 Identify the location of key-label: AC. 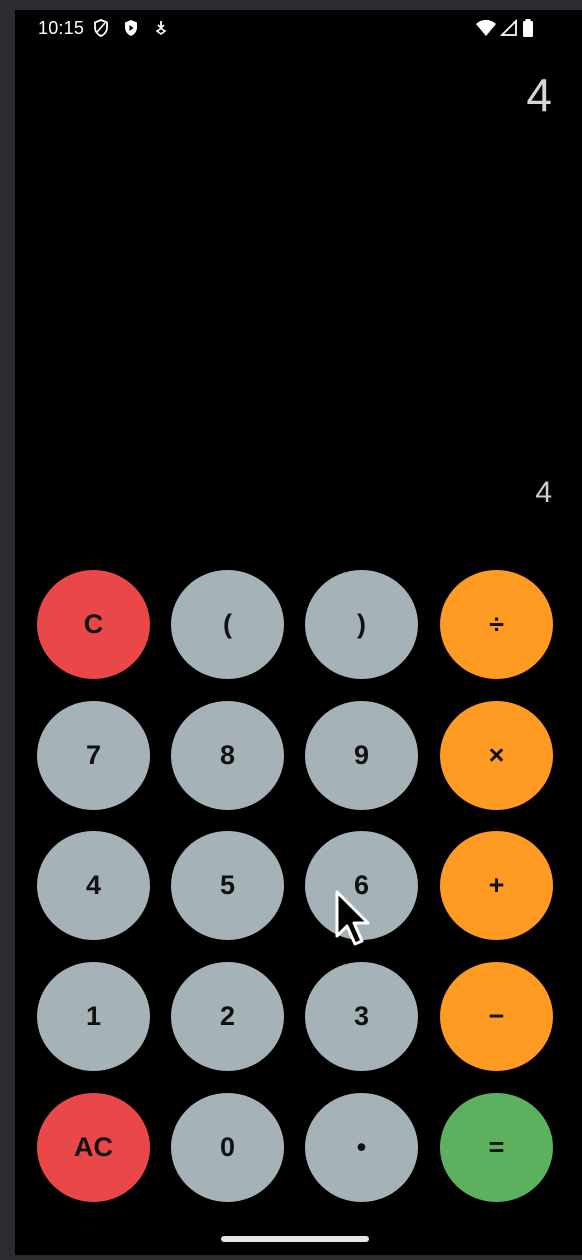
(93, 1147).